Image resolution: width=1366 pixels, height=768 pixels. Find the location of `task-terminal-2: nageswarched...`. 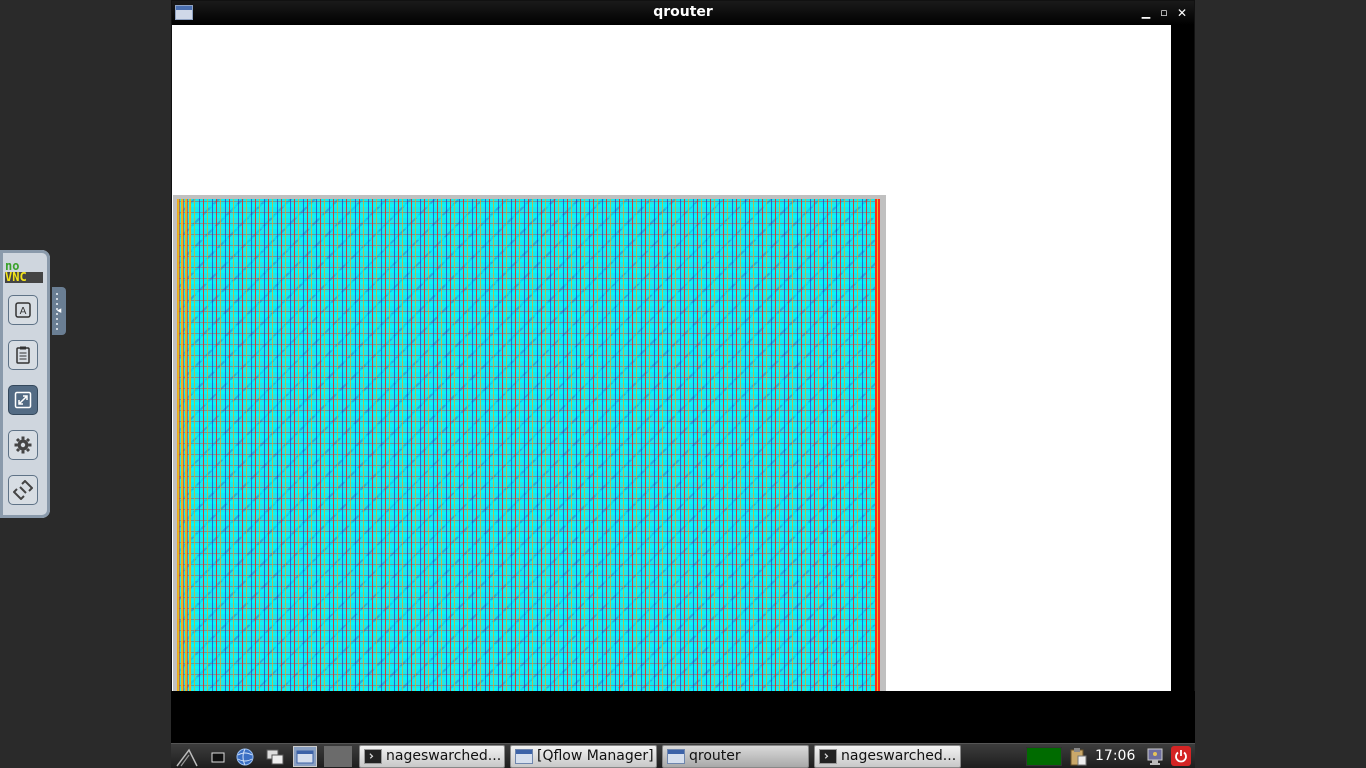

task-terminal-2: nageswarched... is located at coordinates (887, 756).